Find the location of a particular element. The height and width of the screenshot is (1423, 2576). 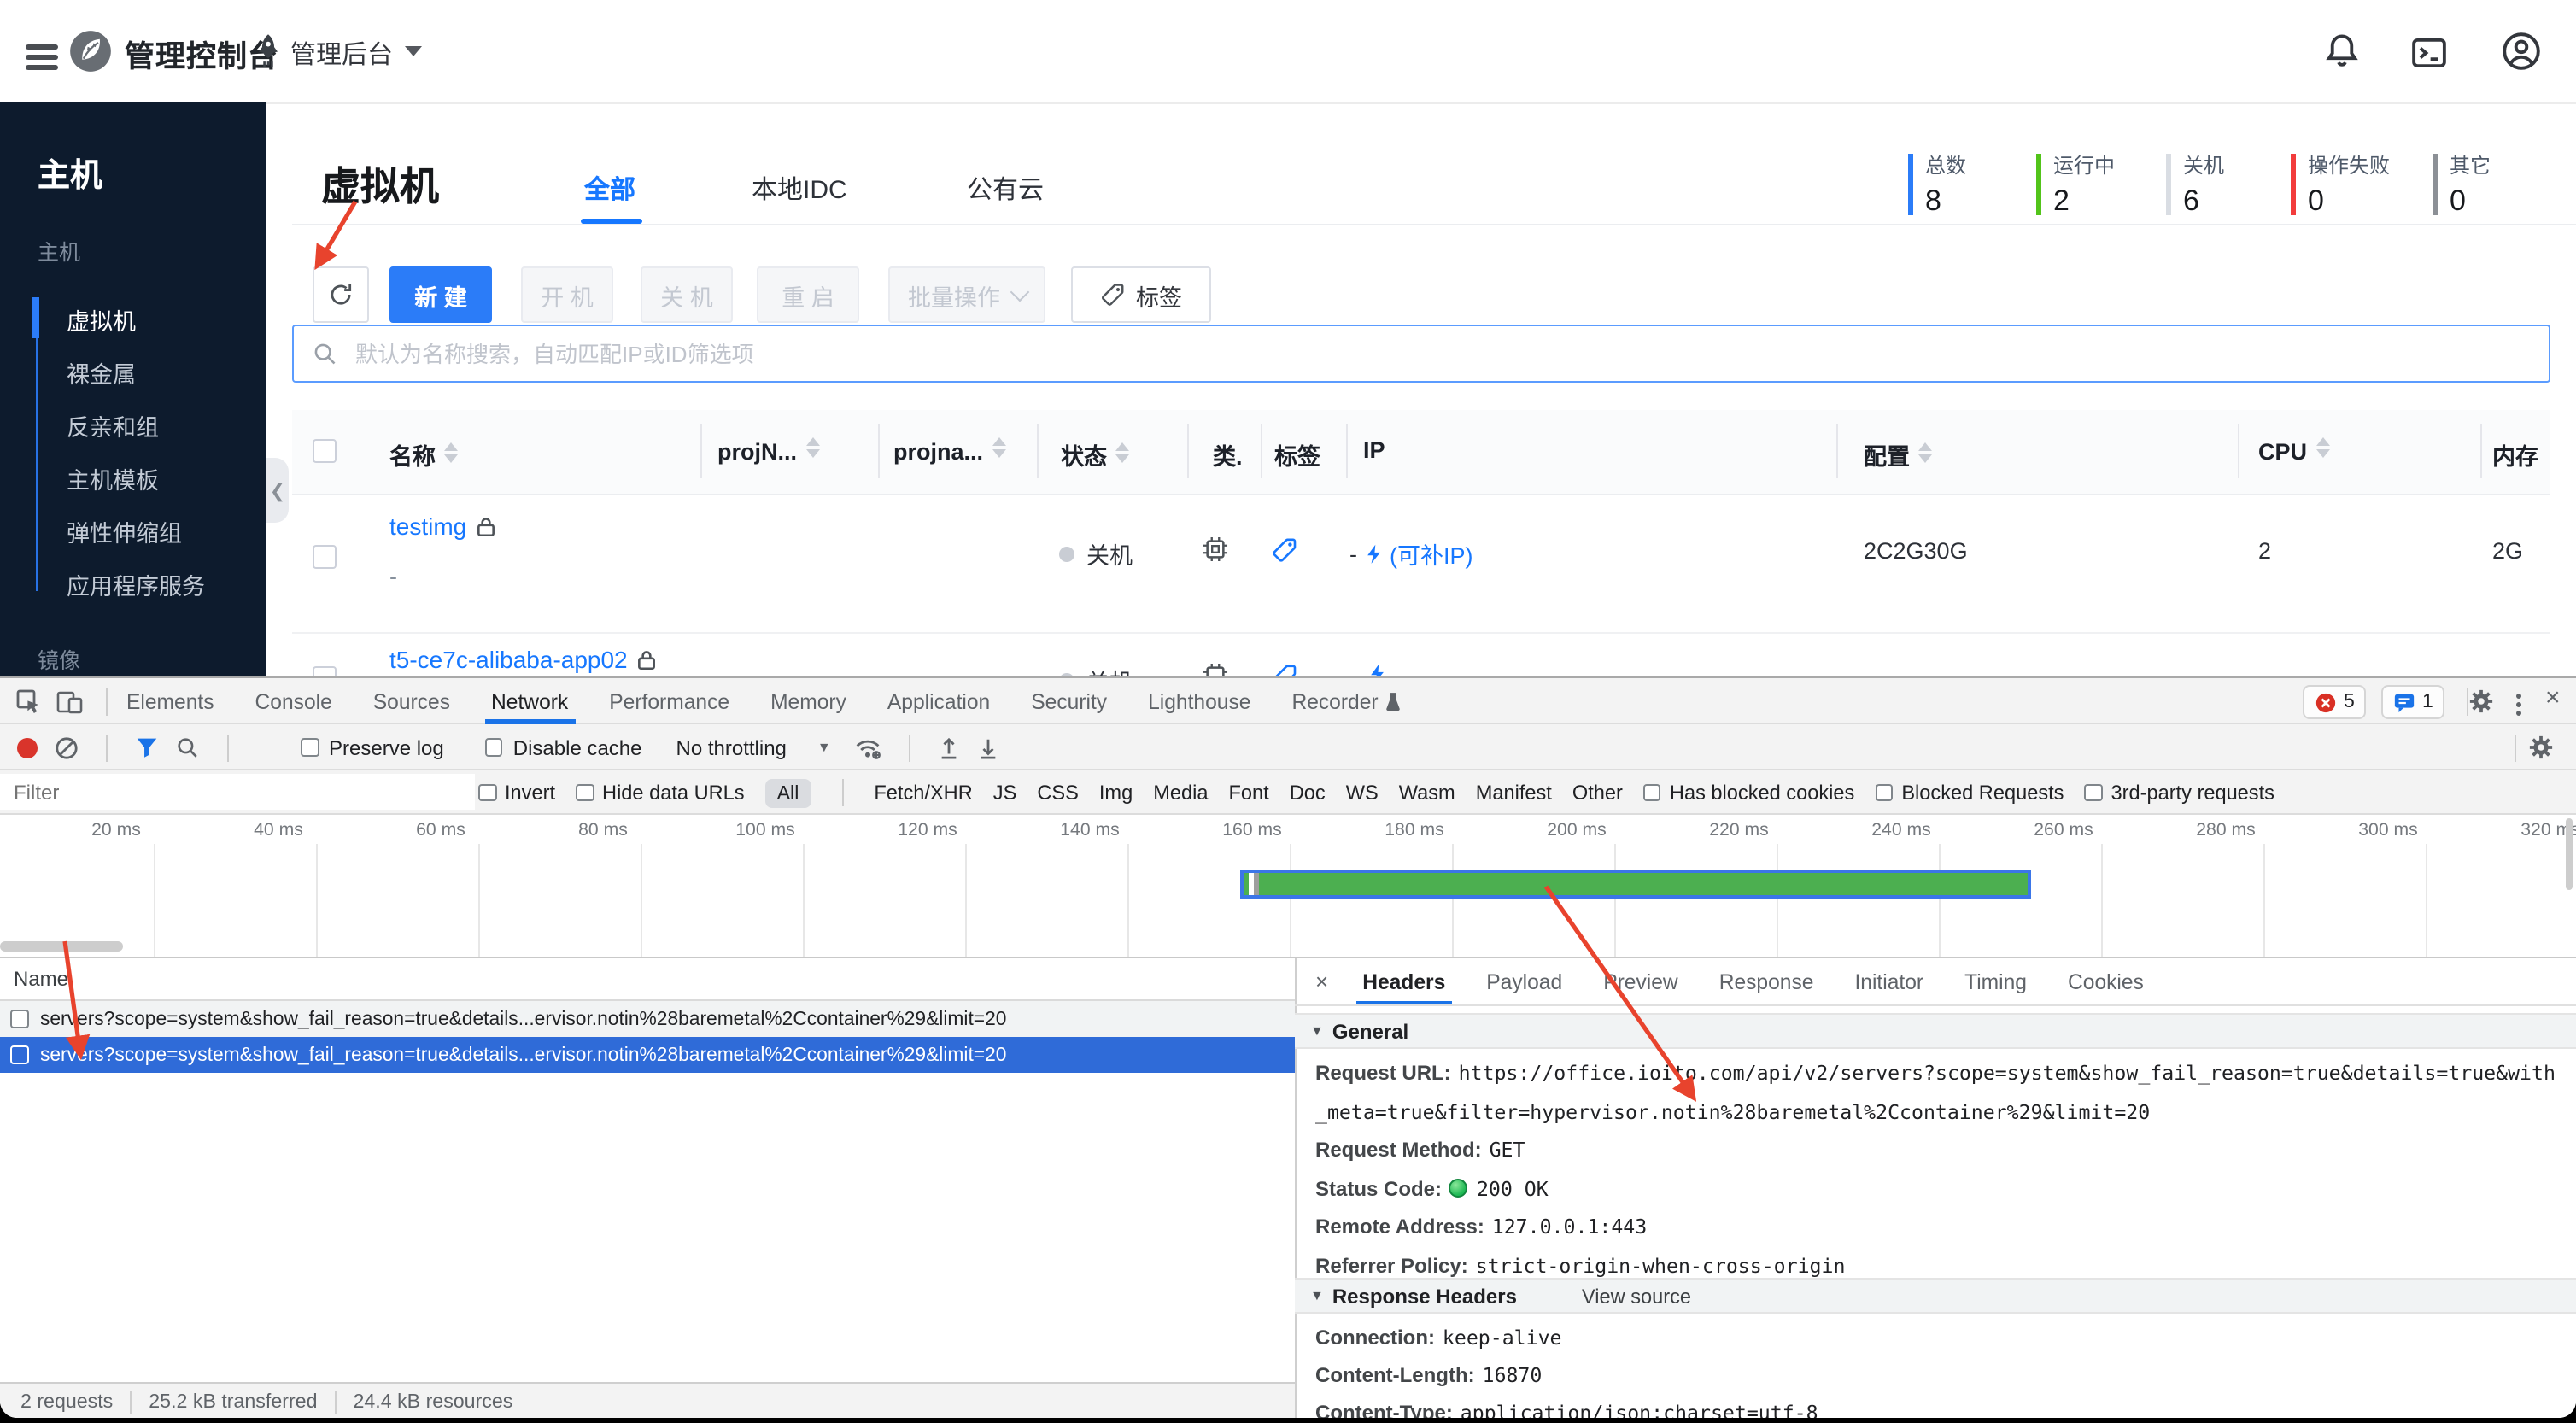

sidebar-item-antiaffinity: 反亲和组 is located at coordinates (113, 425).